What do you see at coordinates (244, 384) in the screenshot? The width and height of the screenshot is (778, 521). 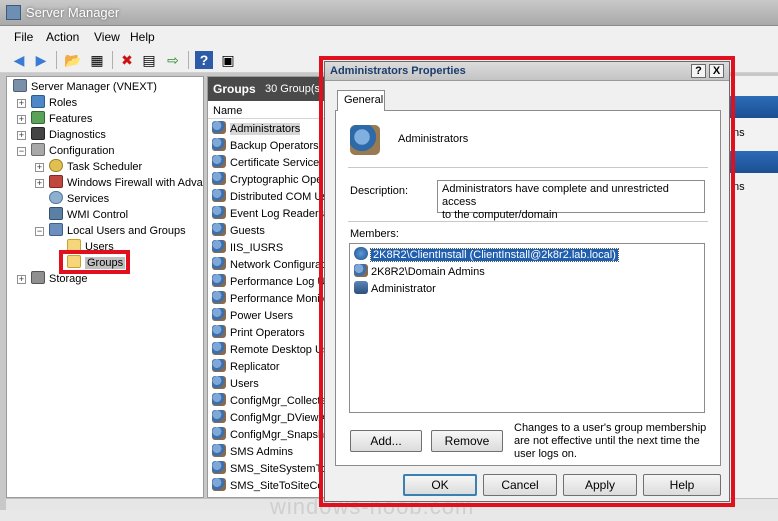 I see `group-name: Users` at bounding box center [244, 384].